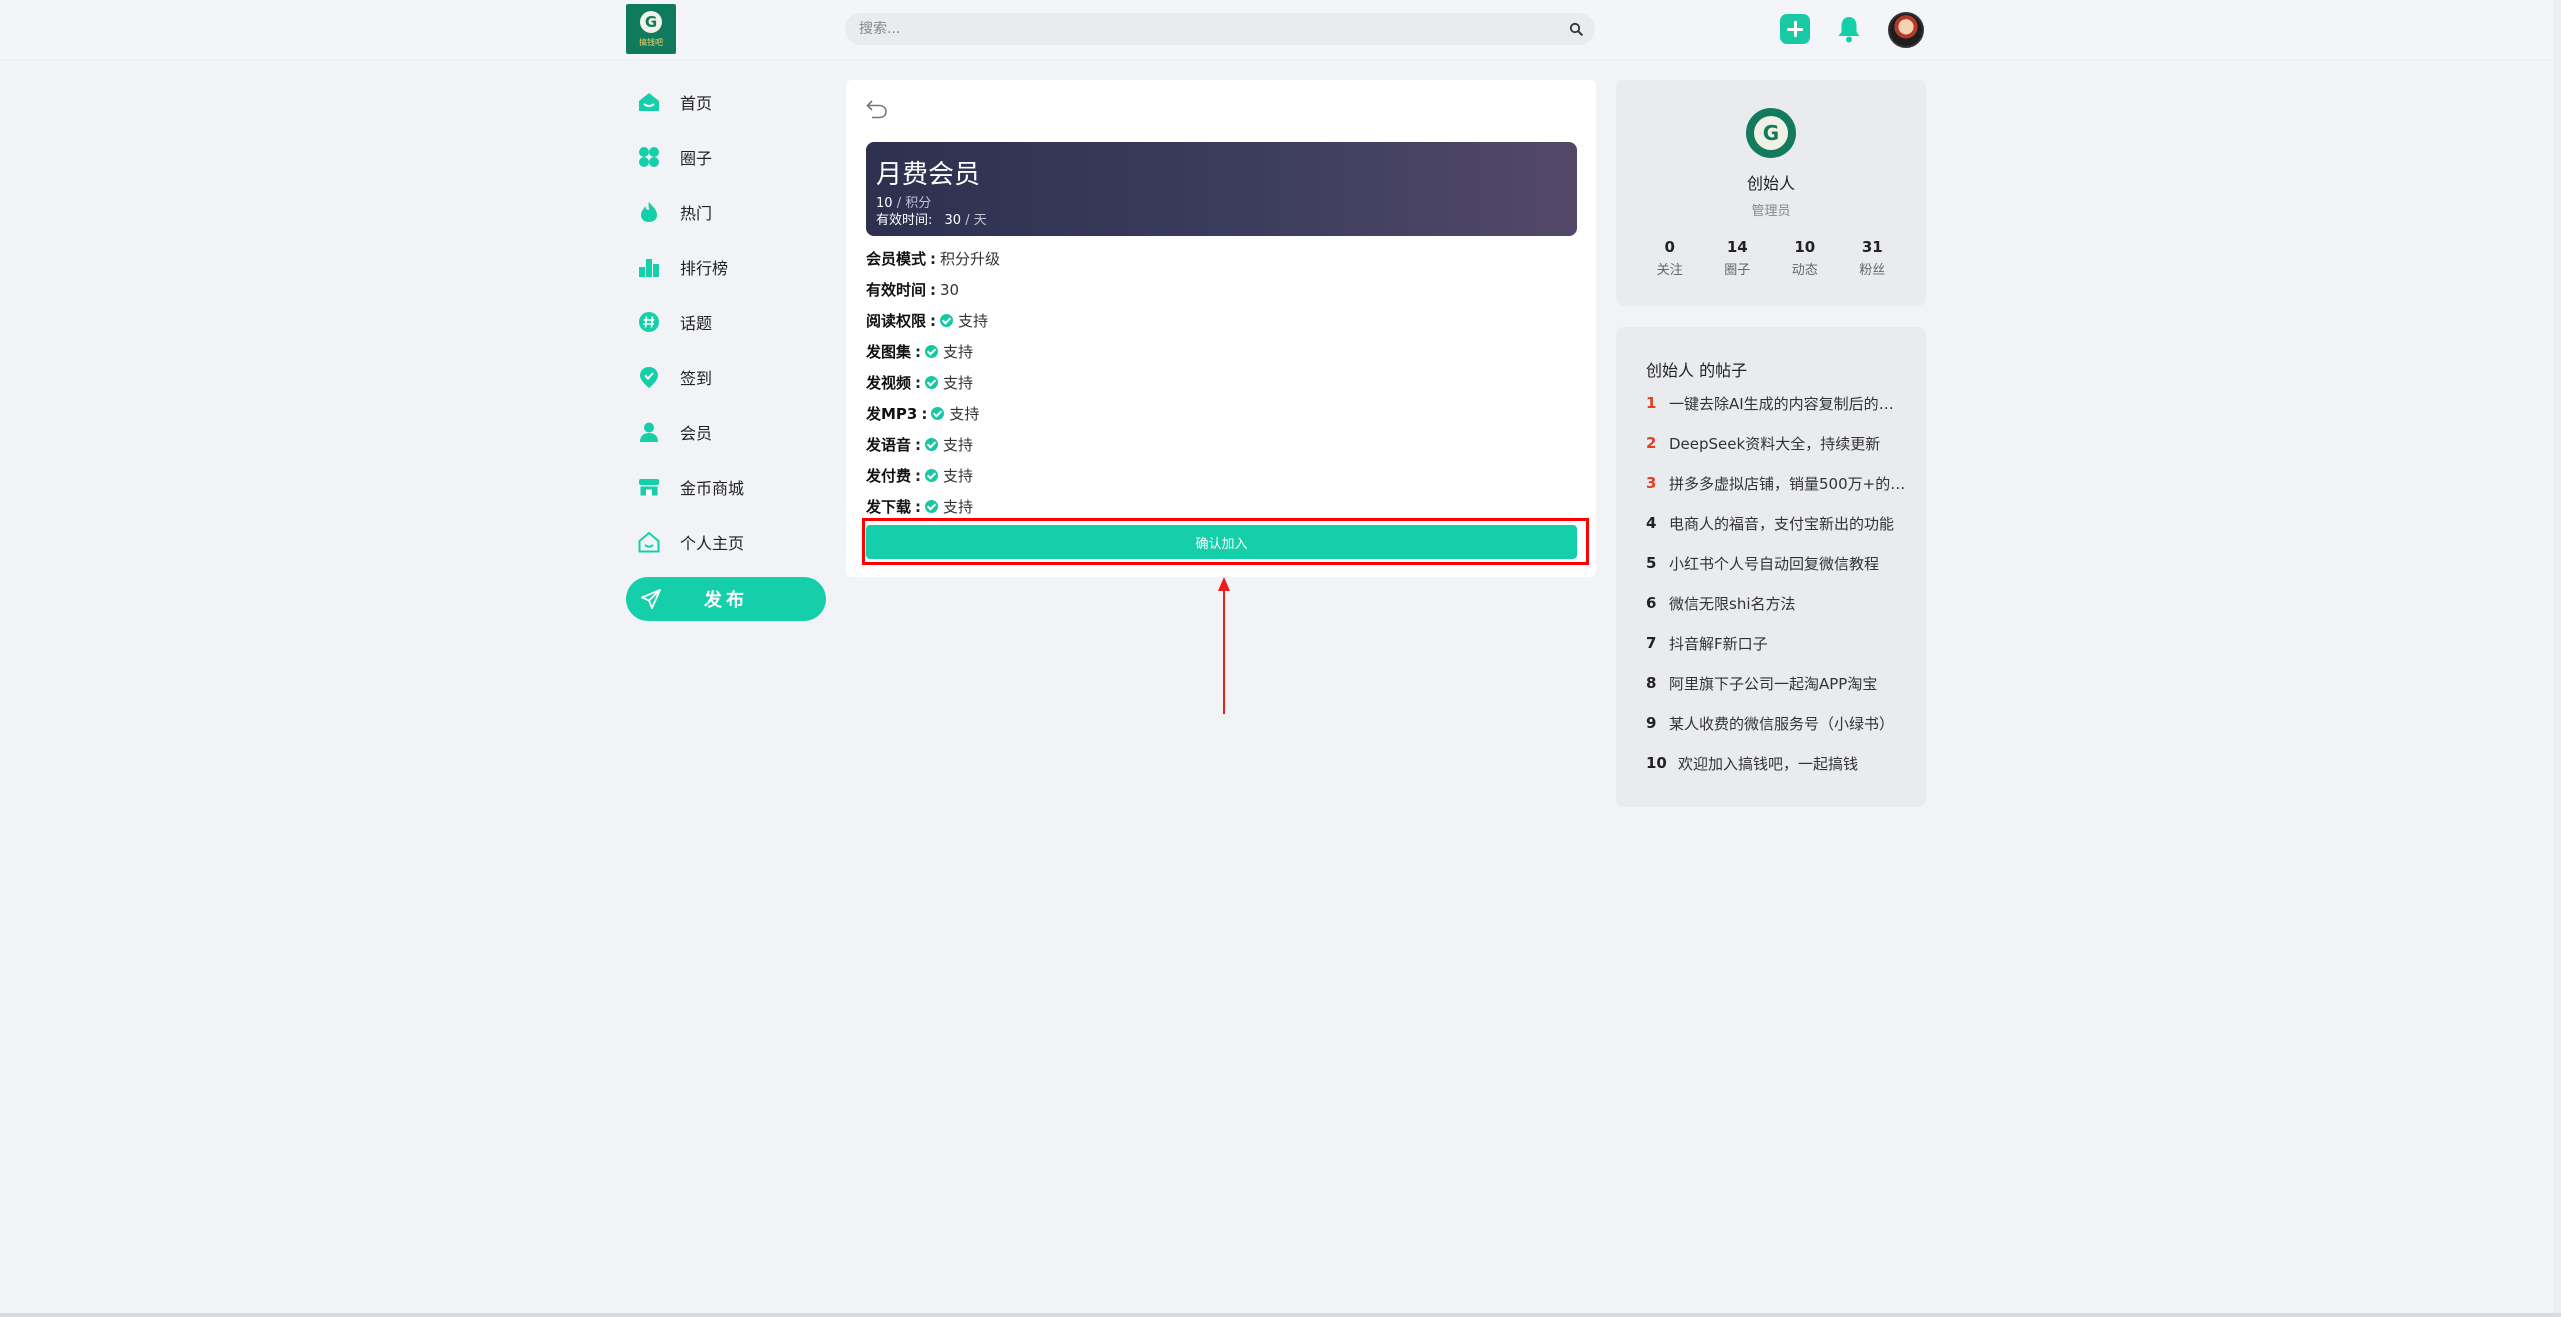 This screenshot has width=2561, height=1317. I want to click on post-title: 抖音解F新口子, so click(1718, 643).